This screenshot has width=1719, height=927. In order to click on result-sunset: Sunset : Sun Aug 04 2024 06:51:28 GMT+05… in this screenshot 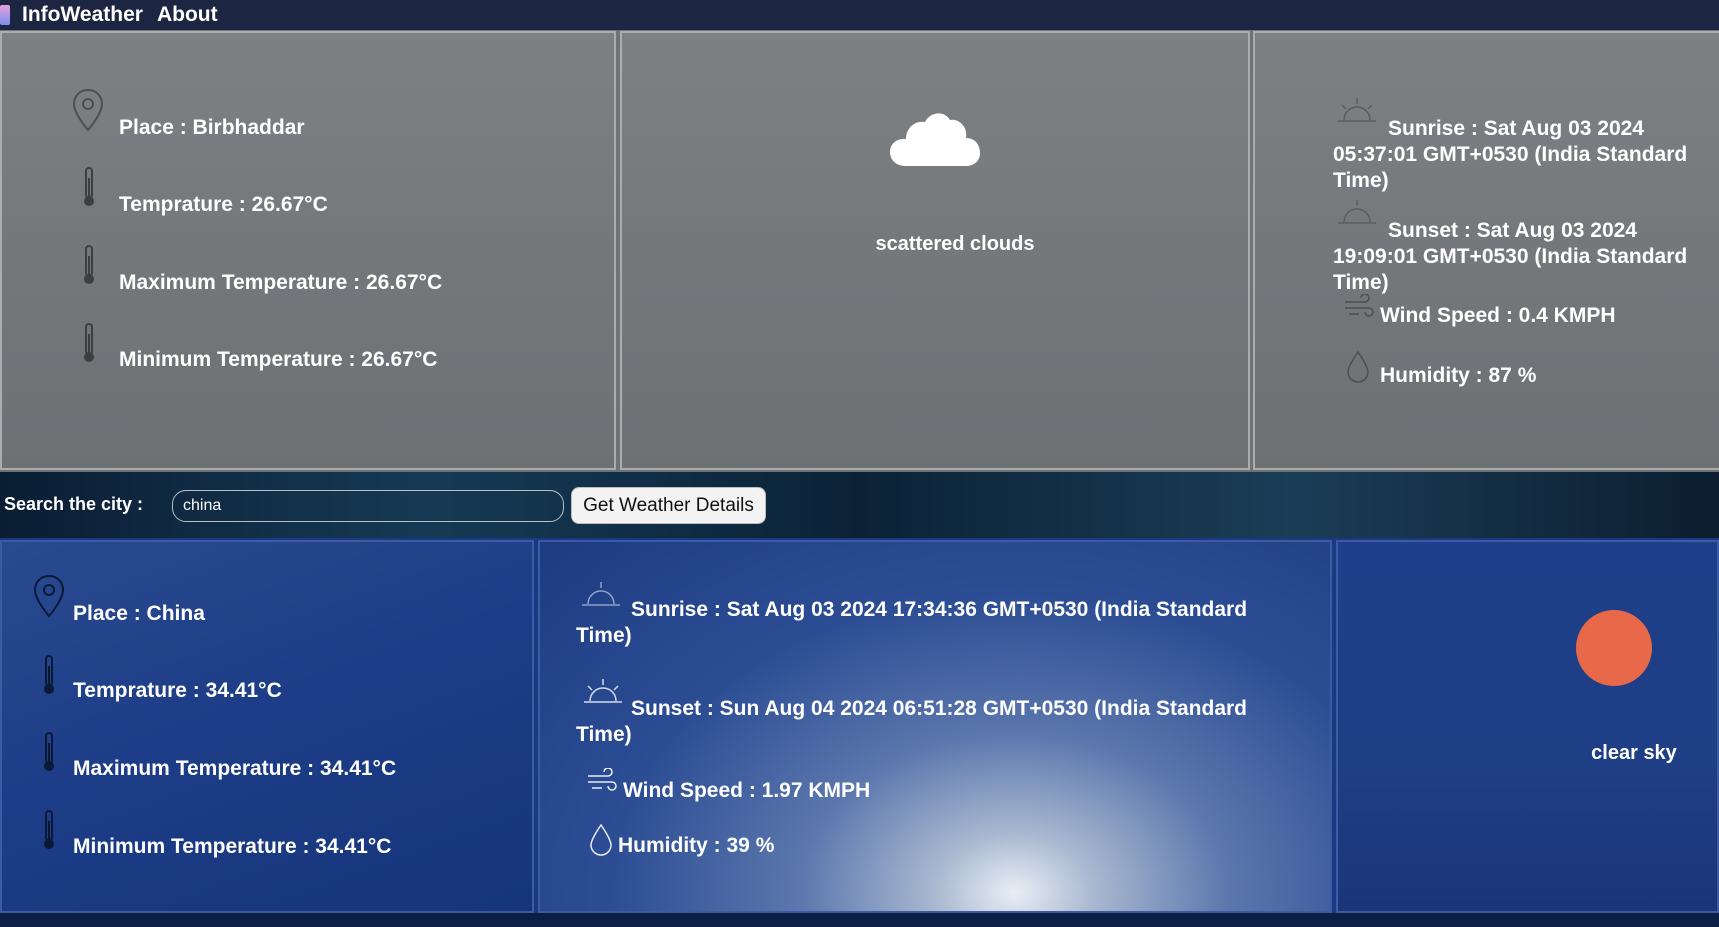, I will do `click(912, 721)`.